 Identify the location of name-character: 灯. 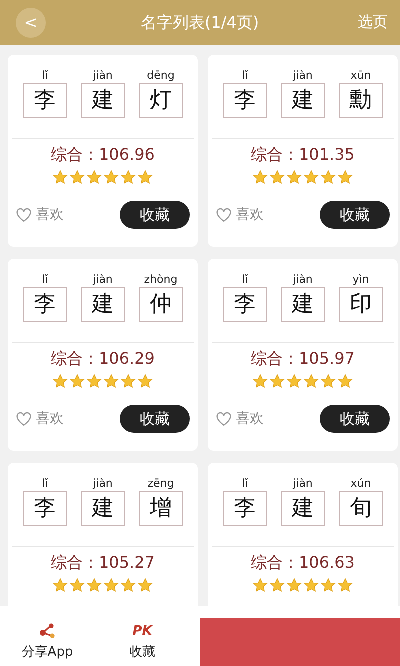
(161, 100).